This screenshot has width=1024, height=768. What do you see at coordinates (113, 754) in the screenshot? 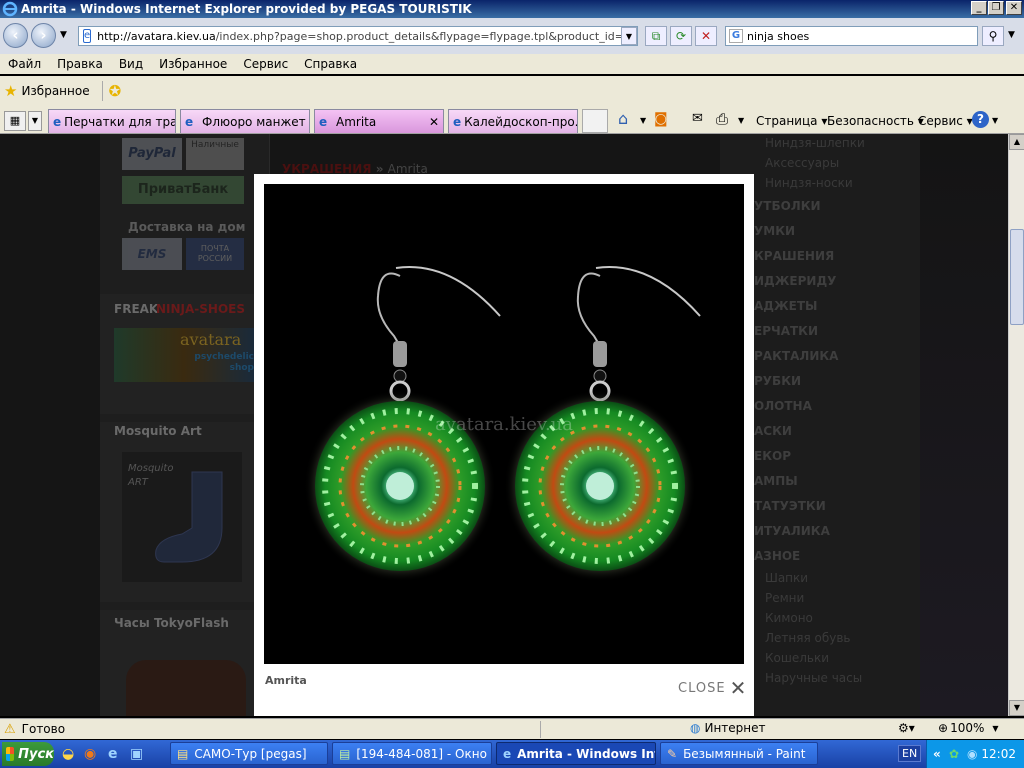
I see `ie-quicklaunch-icon: e` at bounding box center [113, 754].